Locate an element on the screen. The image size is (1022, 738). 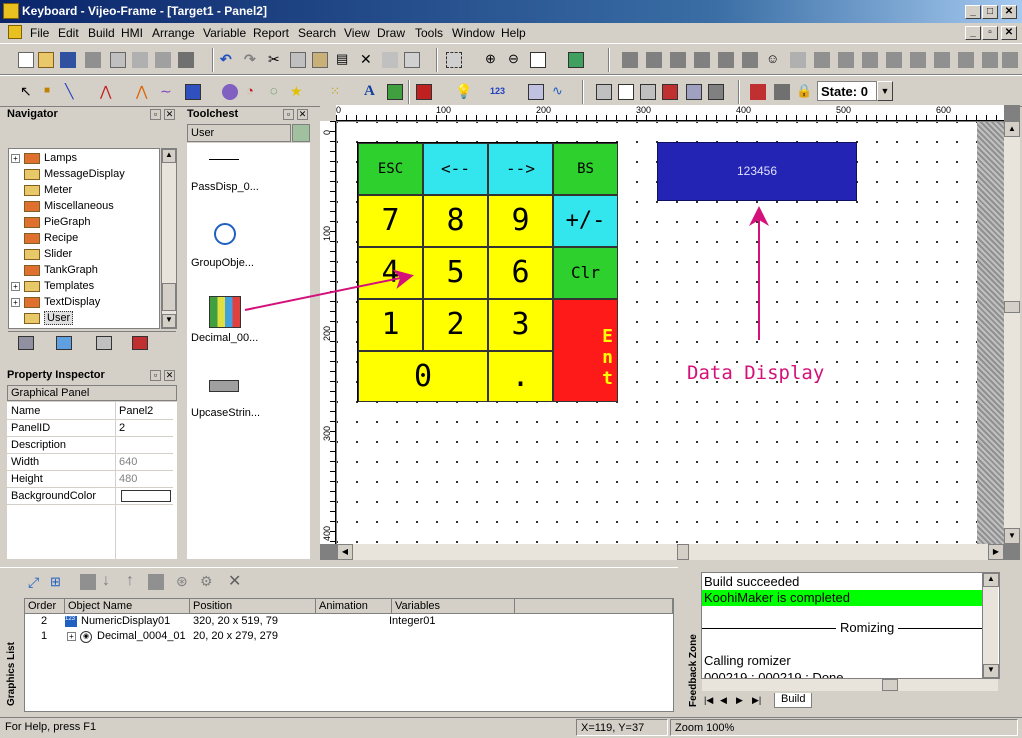
feedback-vscrollbar: ▲ ▼ is located at coordinates (990, 625).